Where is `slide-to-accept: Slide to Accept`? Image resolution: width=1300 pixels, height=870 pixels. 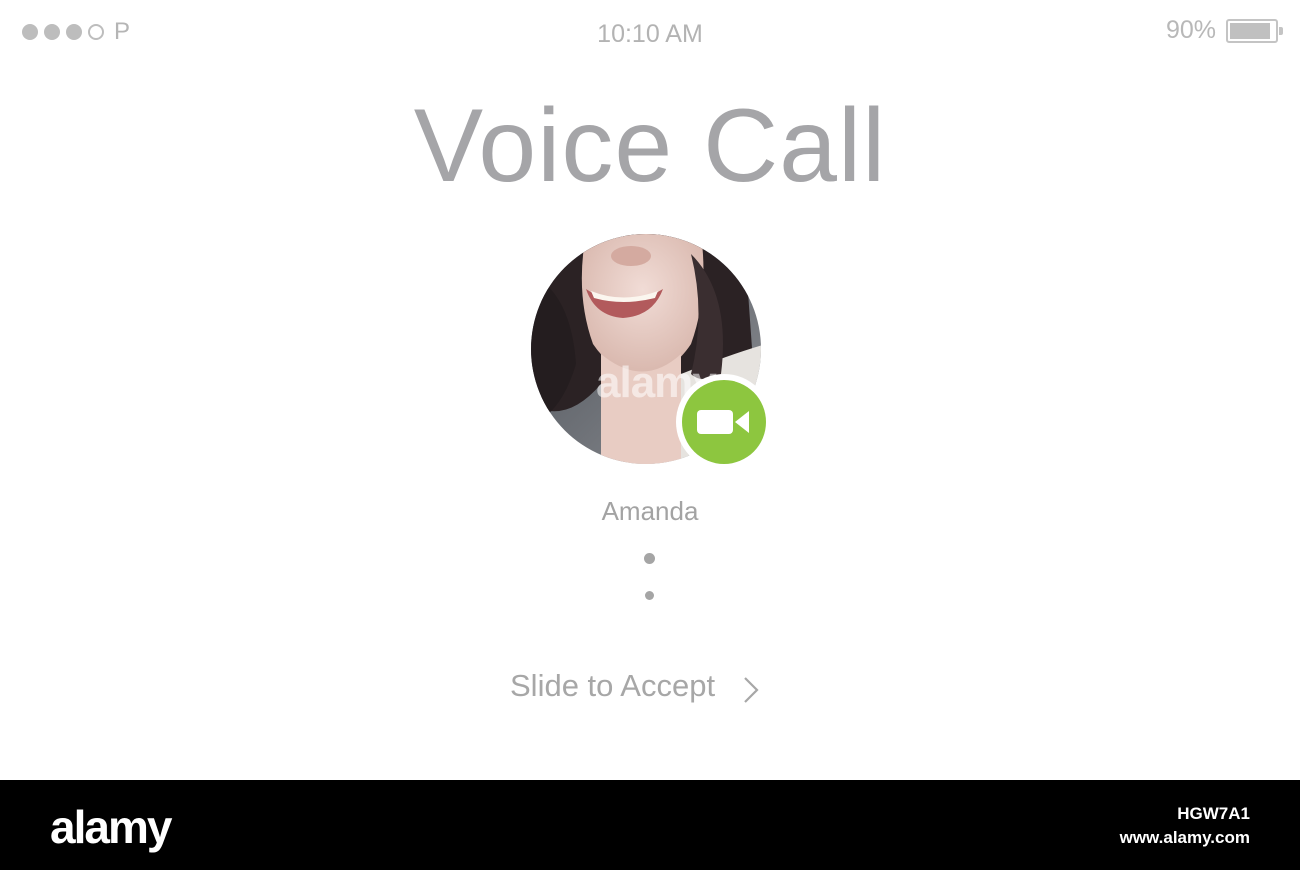 slide-to-accept: Slide to Accept is located at coordinates (634, 686).